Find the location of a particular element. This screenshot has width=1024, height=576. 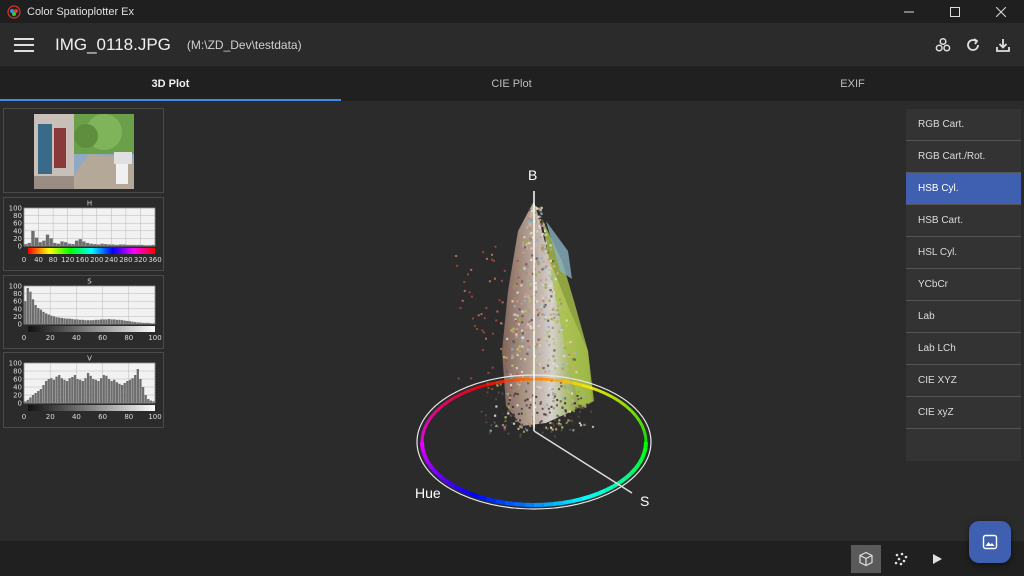

maximize-icon is located at coordinates (955, 11).